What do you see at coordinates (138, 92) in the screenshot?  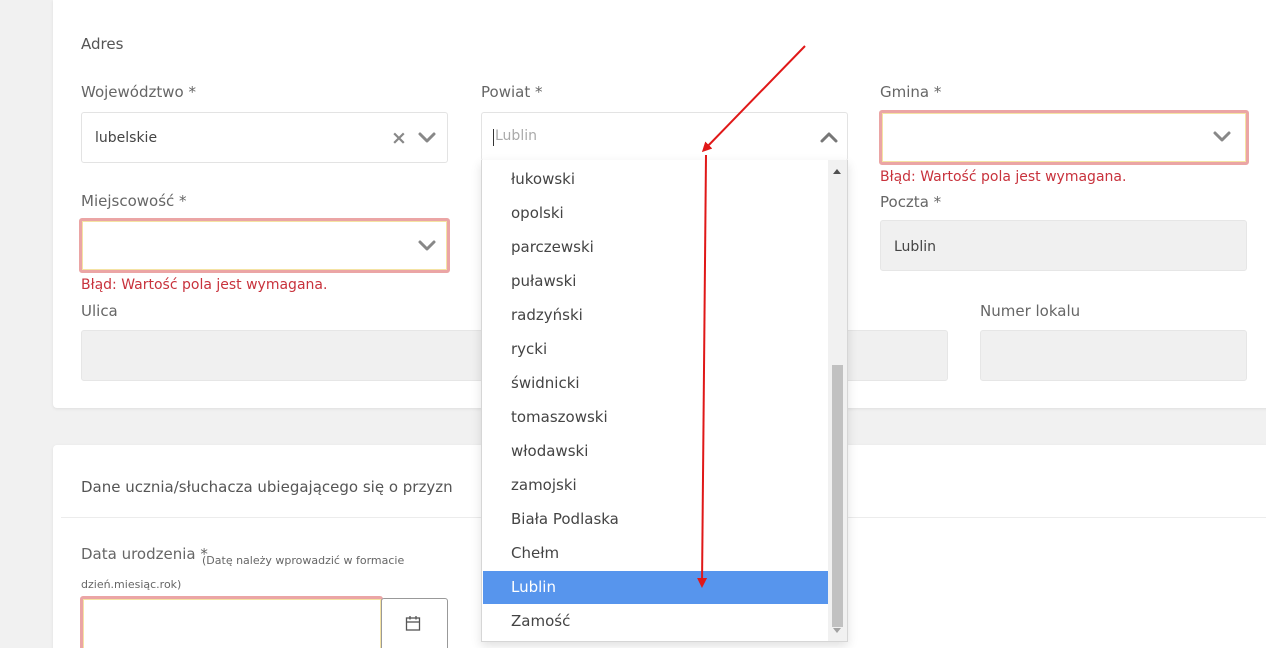 I see `wojewodztwo-label: Województwo *` at bounding box center [138, 92].